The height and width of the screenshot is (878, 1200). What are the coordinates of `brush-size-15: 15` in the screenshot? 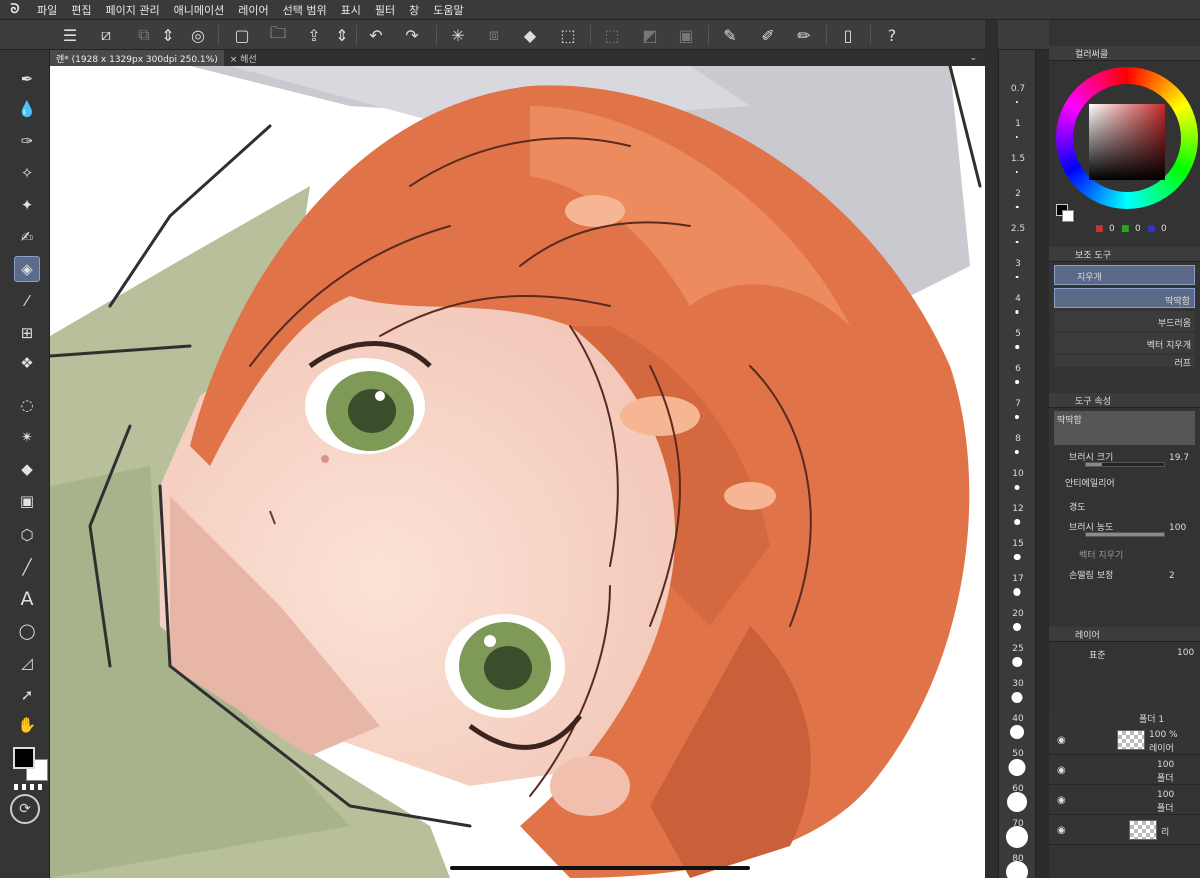 It's located at (1018, 544).